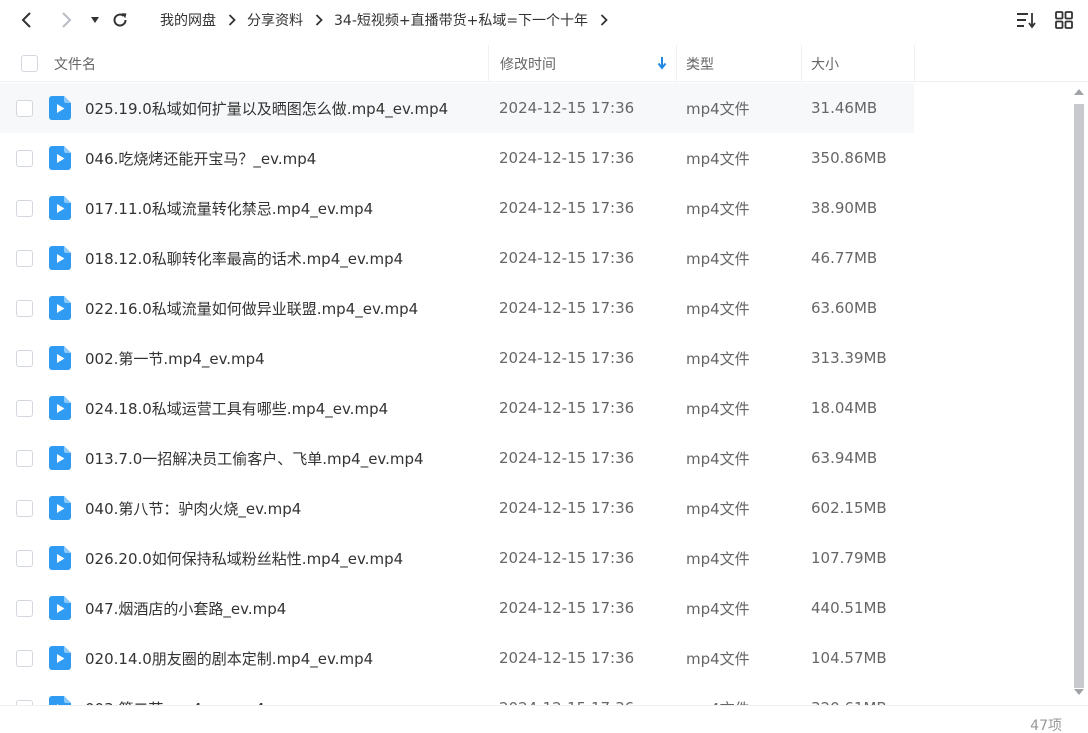 The height and width of the screenshot is (733, 1088). Describe the element at coordinates (849, 694) in the screenshot. I see `file-size: 320.61MB` at that location.